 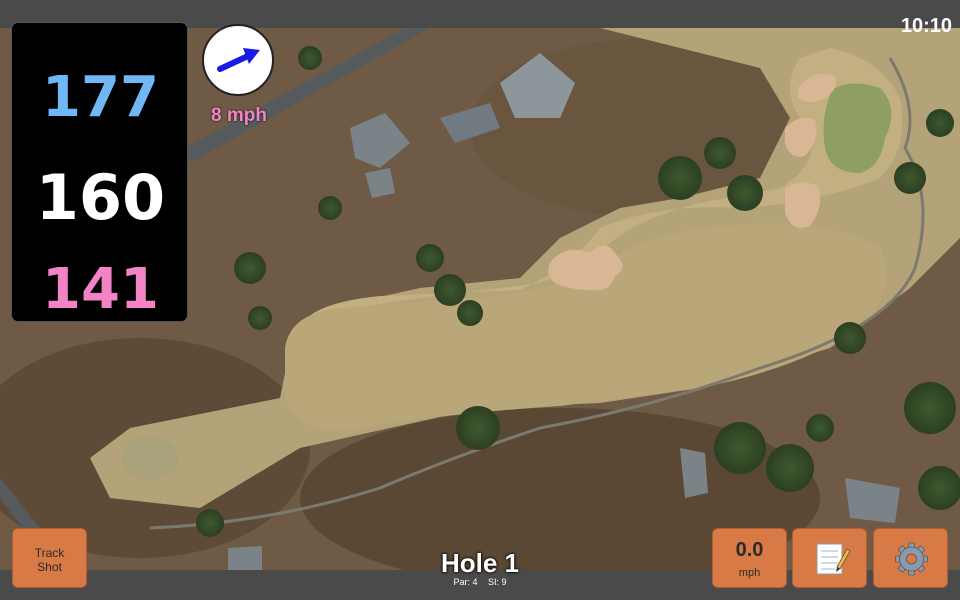 I want to click on wind-speed-label: 8 mph, so click(x=239, y=115).